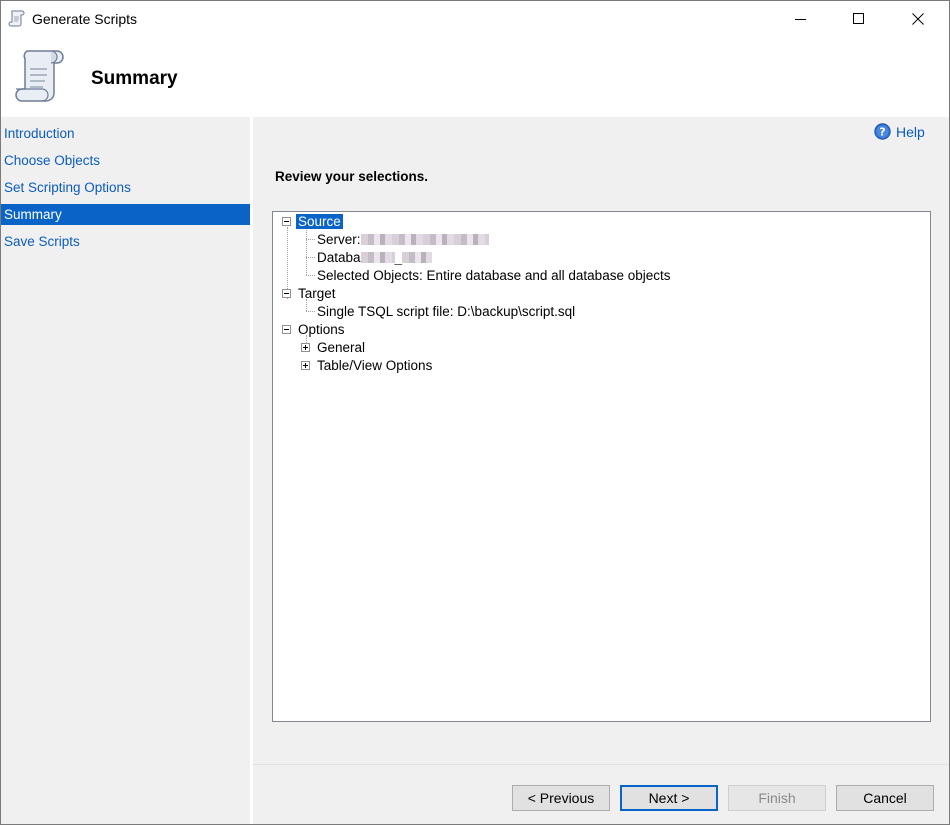 Image resolution: width=950 pixels, height=825 pixels. Describe the element at coordinates (317, 294) in the screenshot. I see `tree-node-target: Target` at that location.